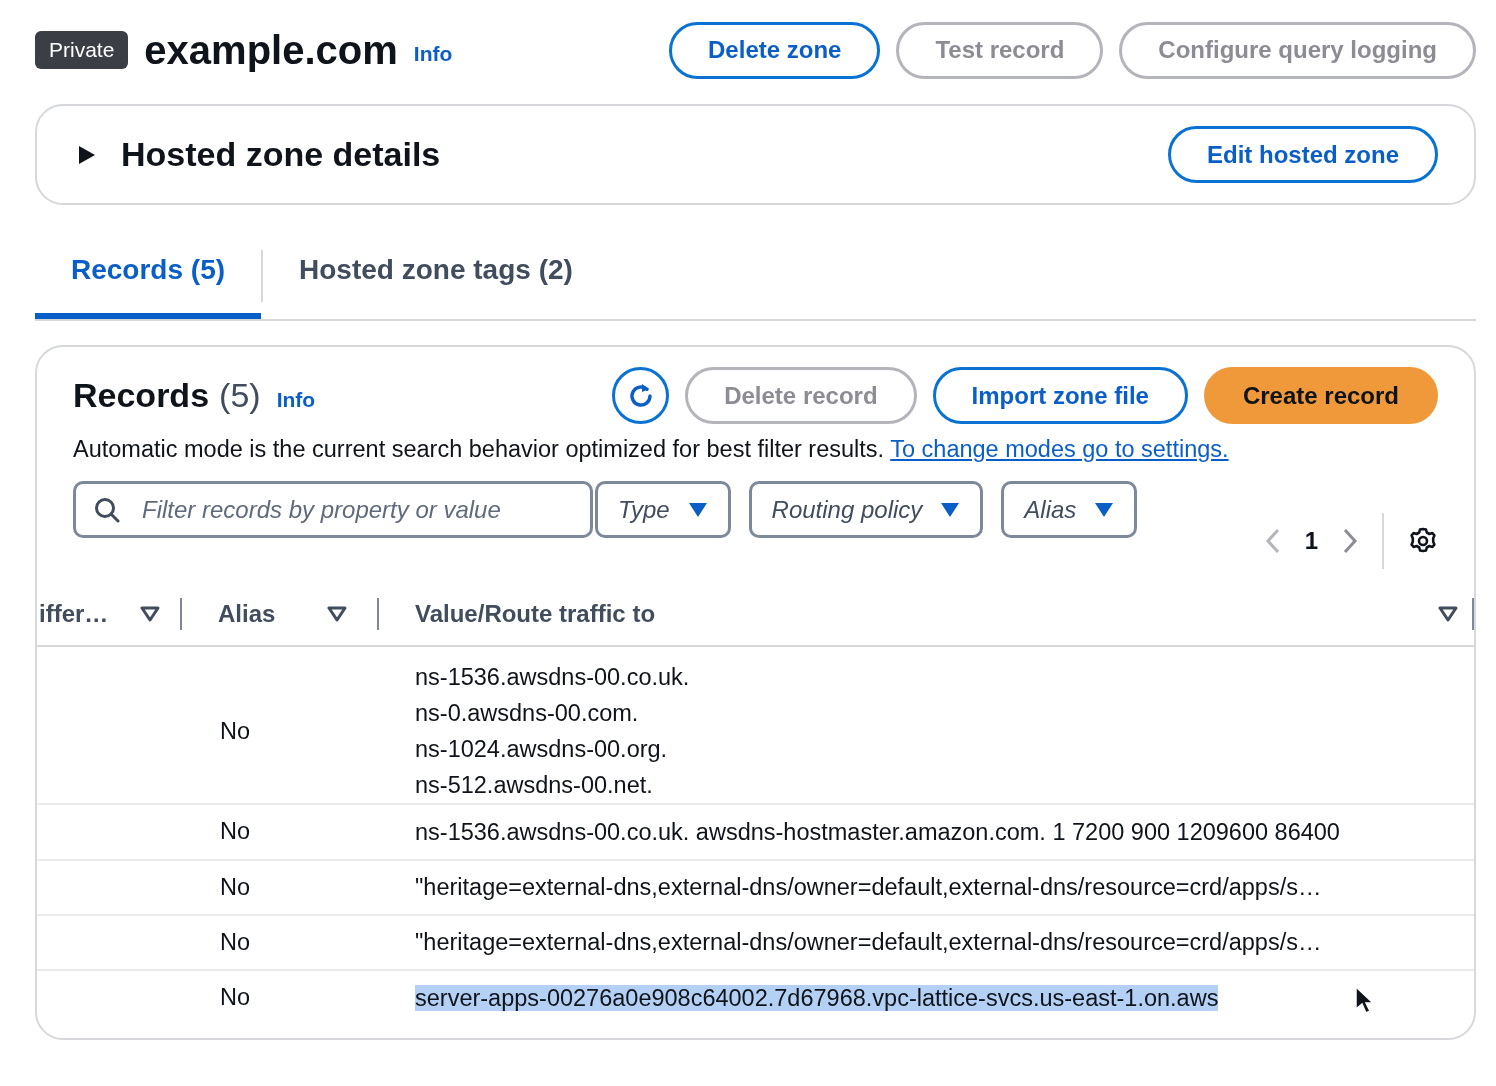 The image size is (1496, 1086). I want to click on edit-button: Edit hosted zone, so click(1303, 154).